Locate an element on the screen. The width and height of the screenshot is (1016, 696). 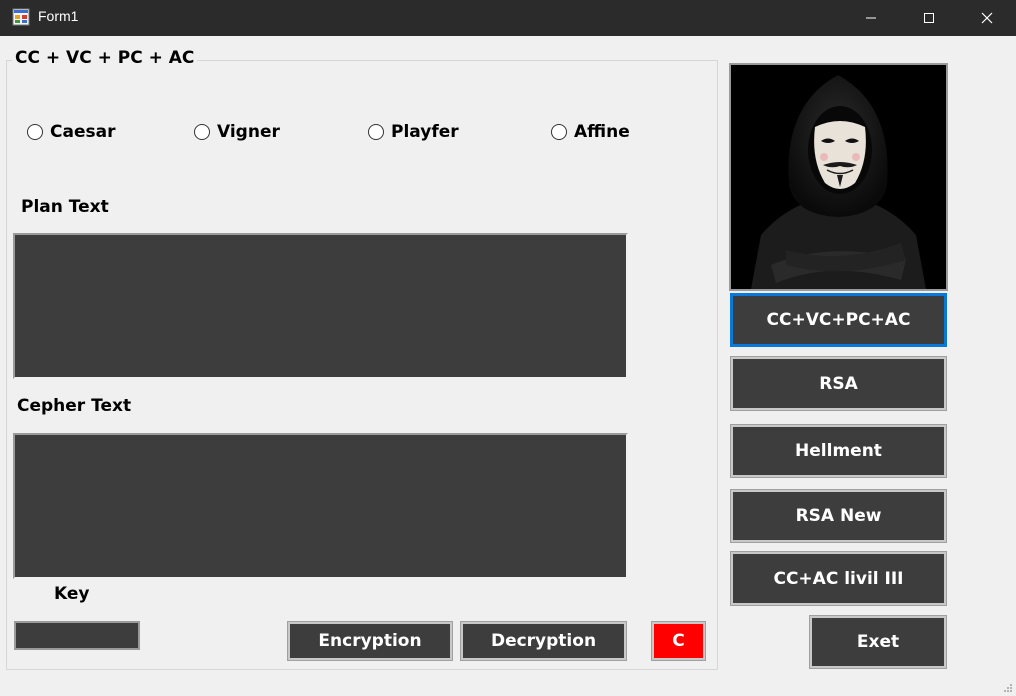
cc-ac-level-3-button: CC+AC livil III is located at coordinates (838, 578).